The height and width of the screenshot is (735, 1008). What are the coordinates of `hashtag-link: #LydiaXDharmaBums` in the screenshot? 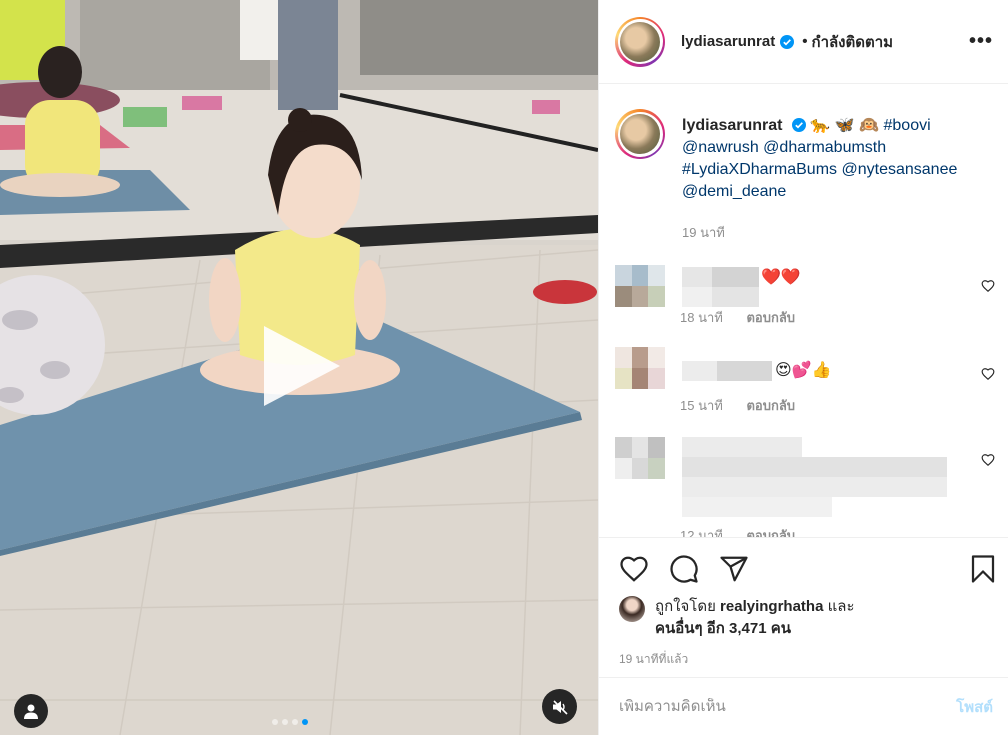 It's located at (759, 169).